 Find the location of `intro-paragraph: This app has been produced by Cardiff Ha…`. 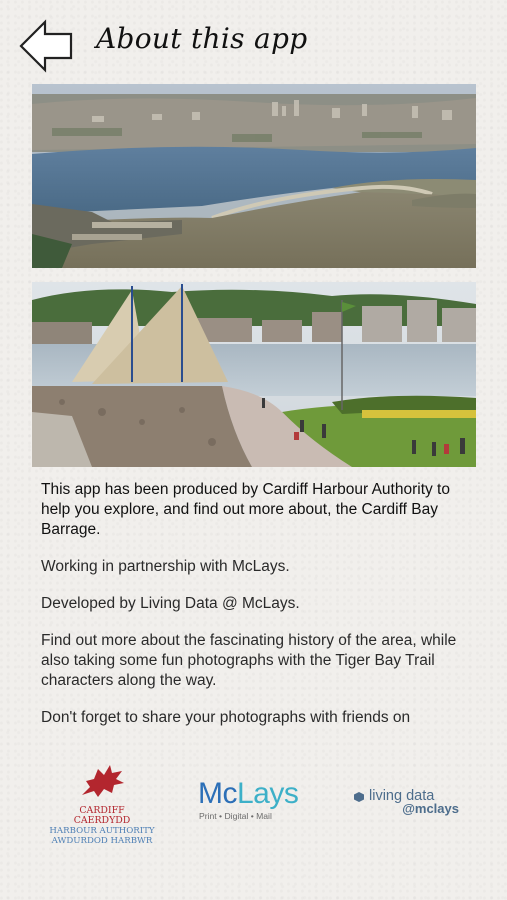

intro-paragraph: This app has been produced by Cardiff Ha… is located at coordinates (245, 509).